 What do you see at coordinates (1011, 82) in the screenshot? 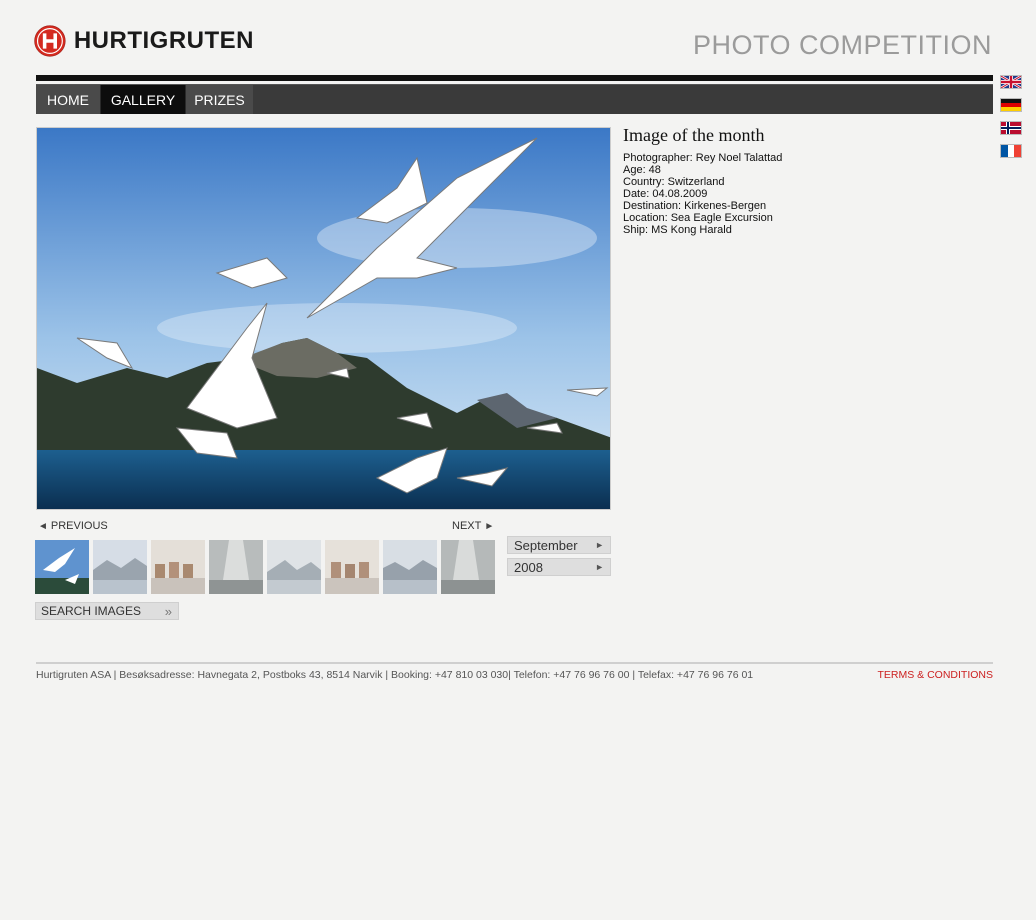
I see `english-flag-icon` at bounding box center [1011, 82].